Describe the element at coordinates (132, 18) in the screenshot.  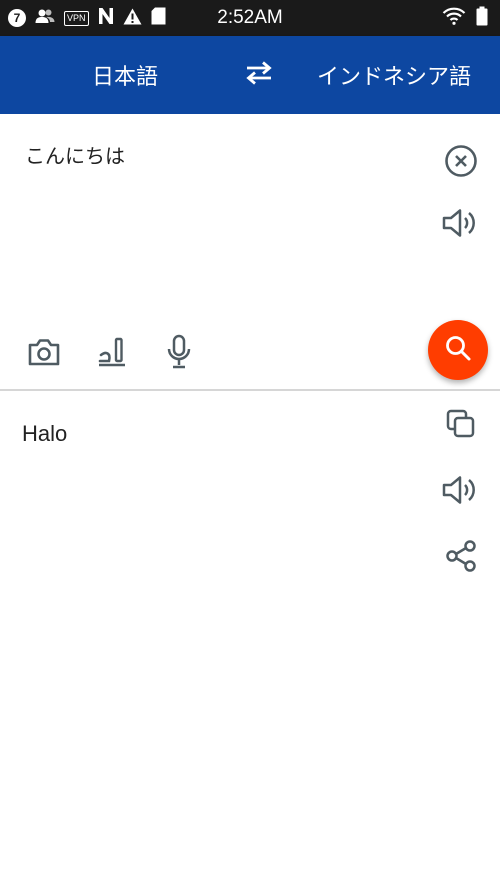
I see `warning-icon` at that location.